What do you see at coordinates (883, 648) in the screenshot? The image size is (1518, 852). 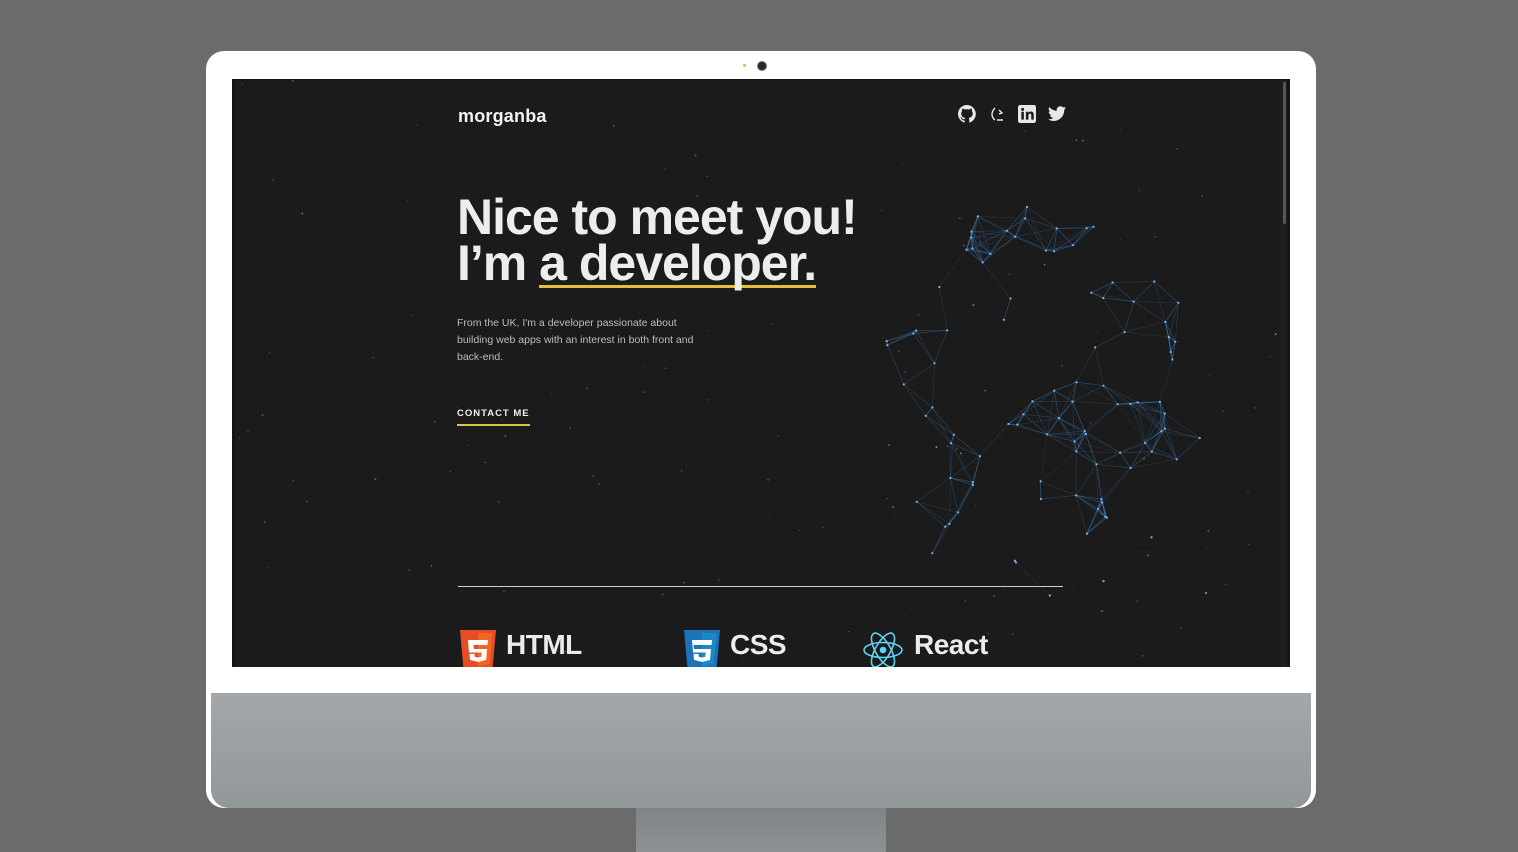 I see `react-icon` at bounding box center [883, 648].